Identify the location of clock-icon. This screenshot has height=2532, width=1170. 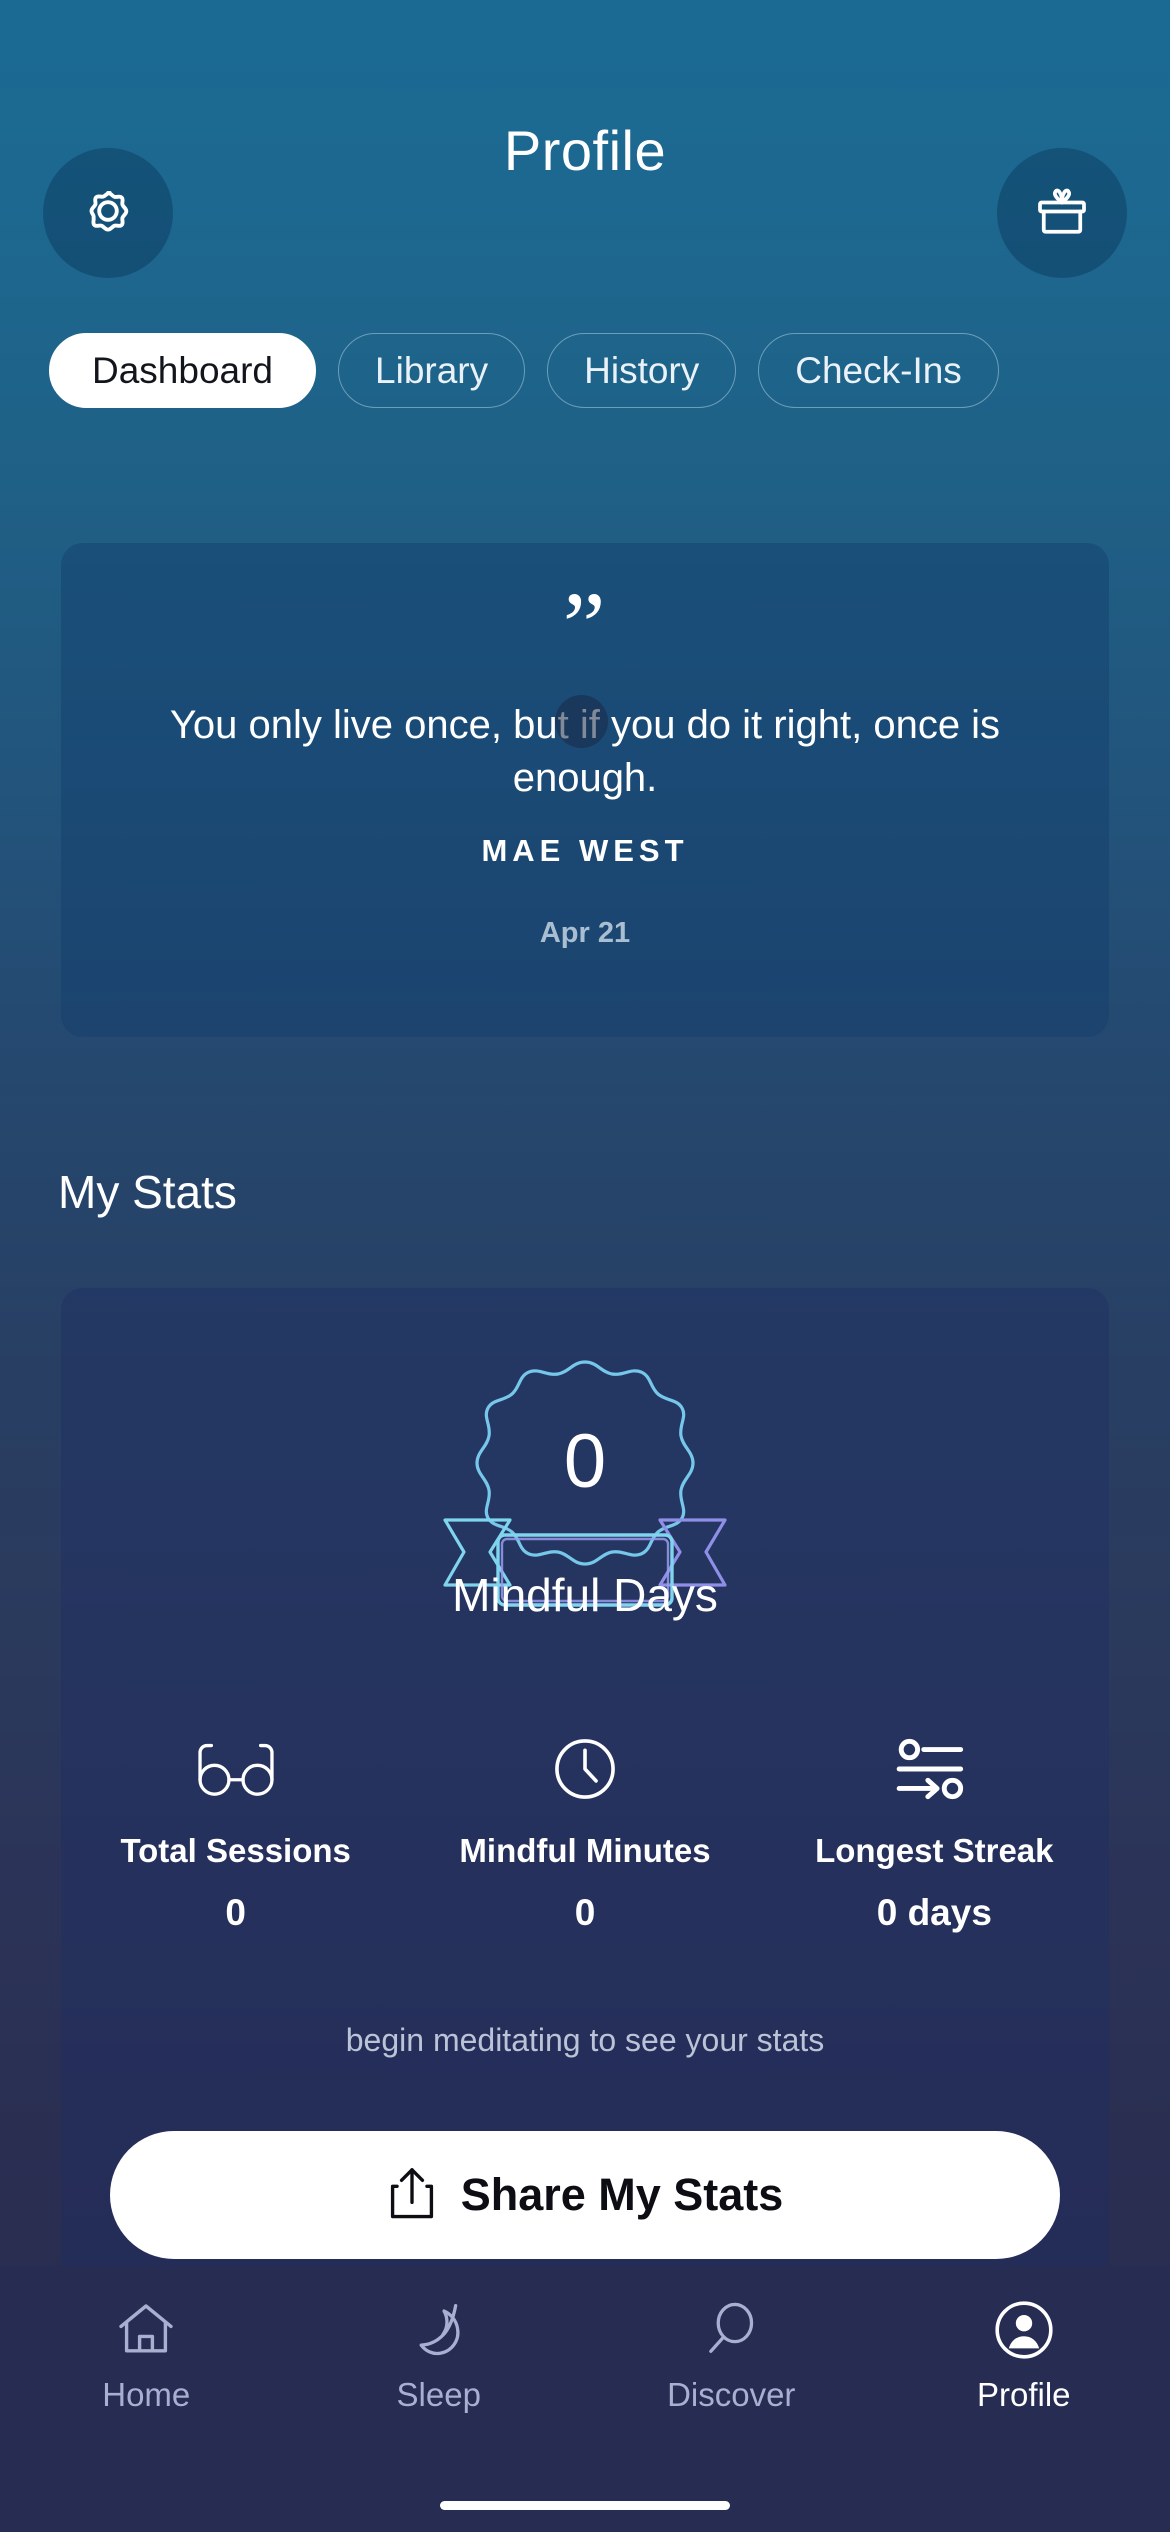
(585, 1769).